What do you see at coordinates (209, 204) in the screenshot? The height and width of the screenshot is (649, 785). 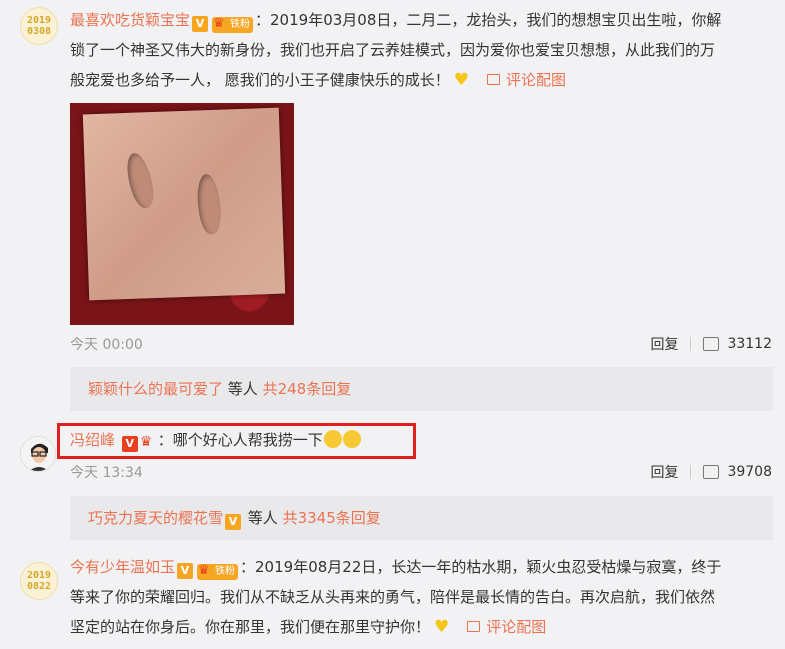 I see `footprint-right` at bounding box center [209, 204].